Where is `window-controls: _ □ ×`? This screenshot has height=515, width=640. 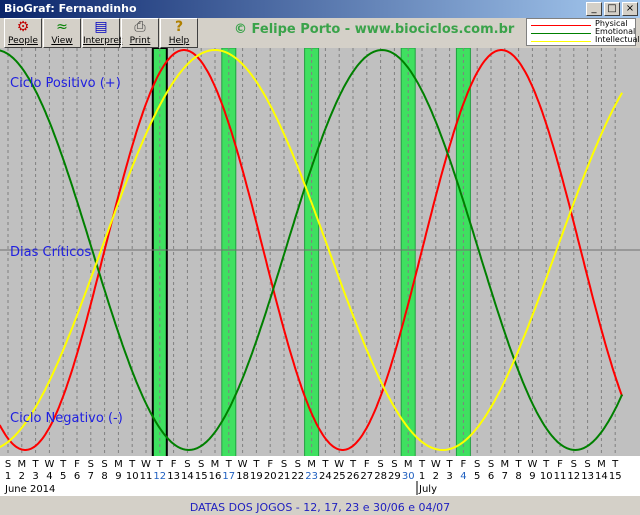 window-controls: _ □ × is located at coordinates (612, 9).